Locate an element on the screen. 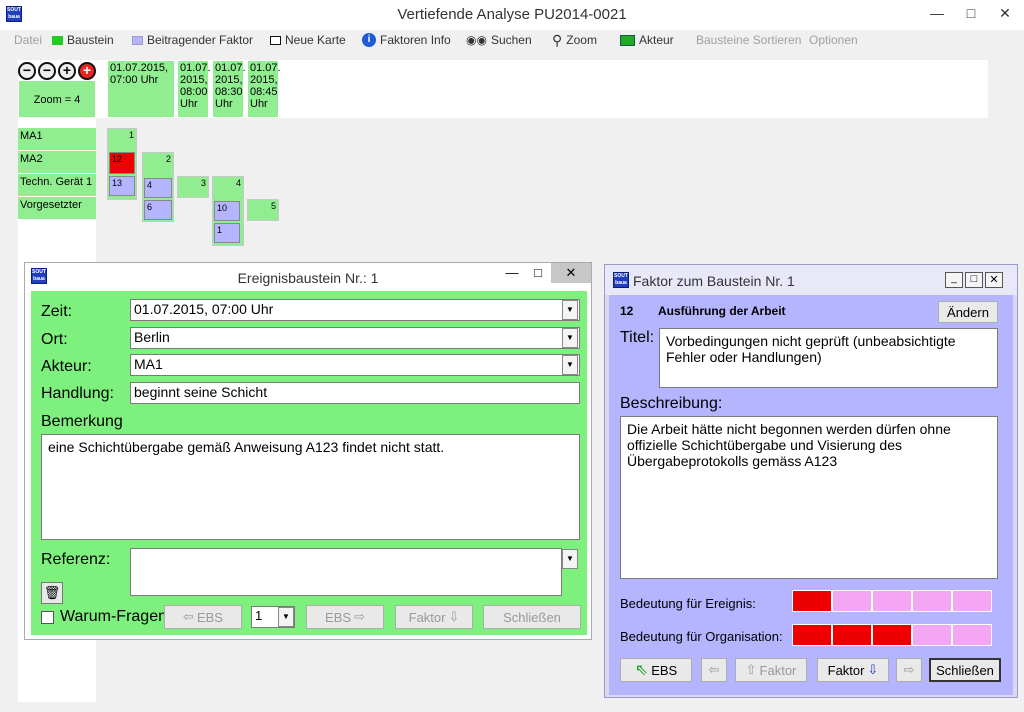  menu-zoom: ⚲ Zoom is located at coordinates (574, 40).